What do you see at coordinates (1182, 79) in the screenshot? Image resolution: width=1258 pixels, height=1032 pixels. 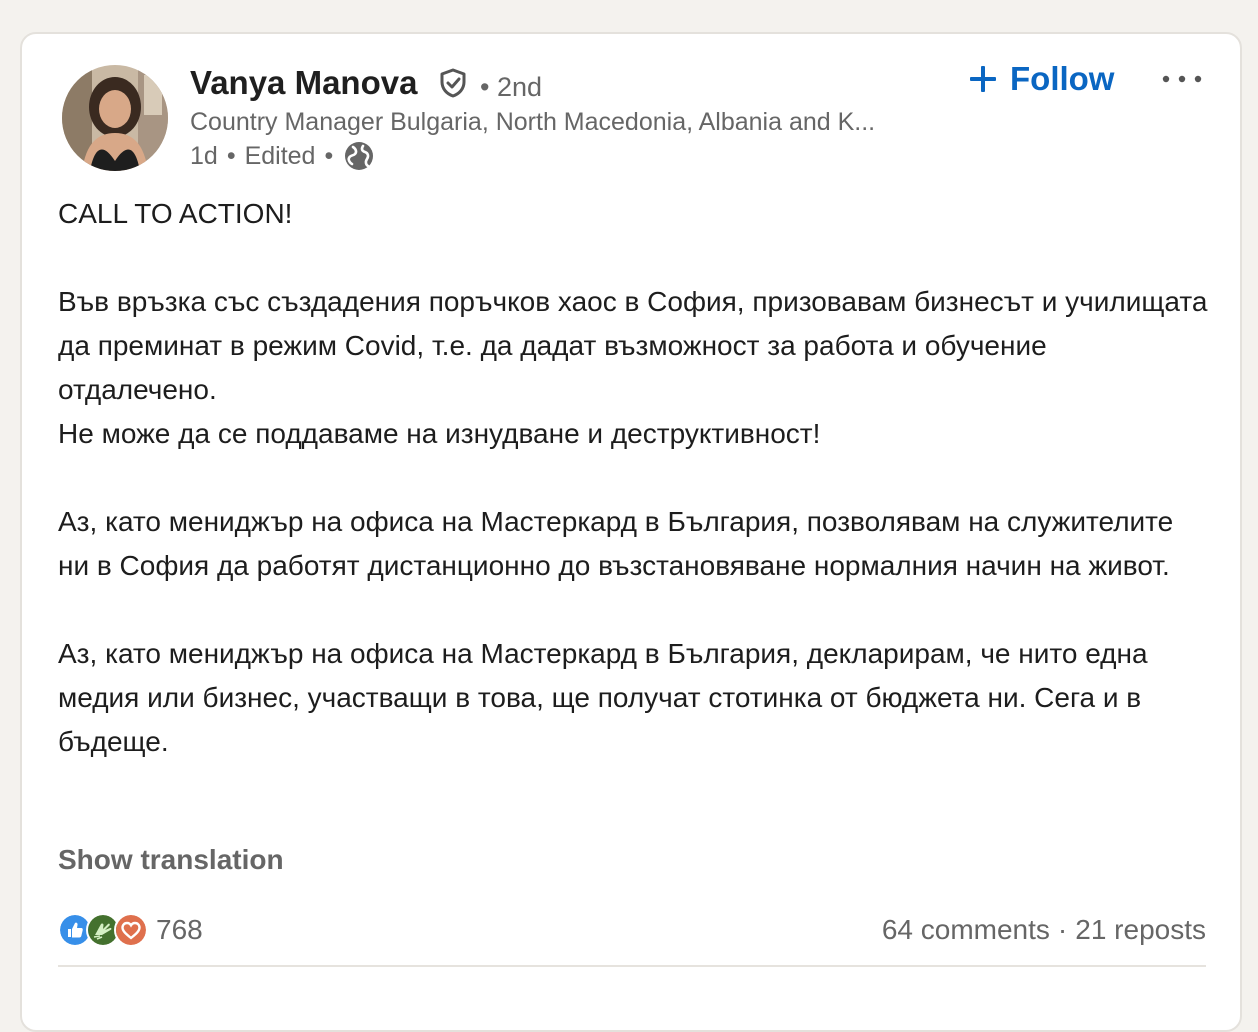 I see `ellipsis-icon` at bounding box center [1182, 79].